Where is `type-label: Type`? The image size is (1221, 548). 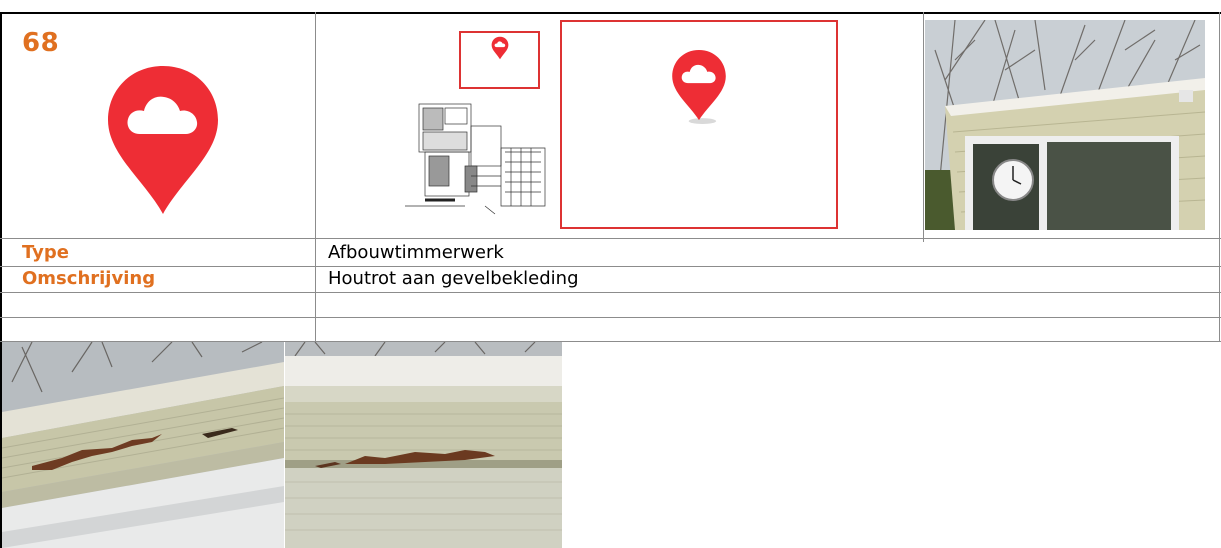 type-label: Type is located at coordinates (45, 252).